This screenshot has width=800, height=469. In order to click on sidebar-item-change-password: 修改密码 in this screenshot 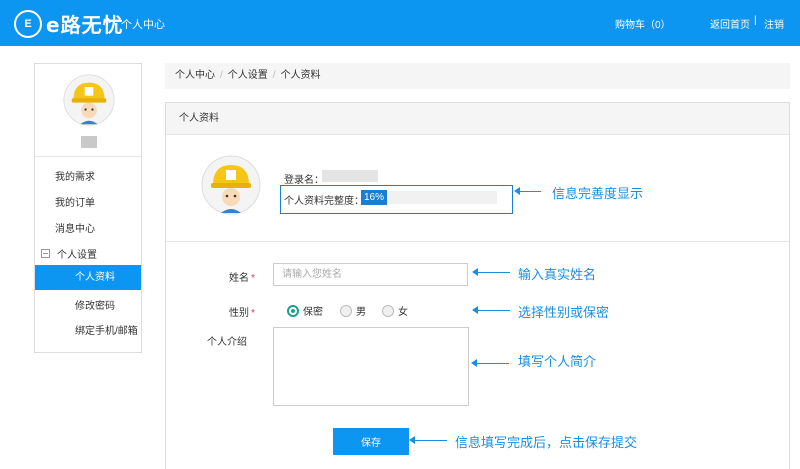, I will do `click(95, 304)`.